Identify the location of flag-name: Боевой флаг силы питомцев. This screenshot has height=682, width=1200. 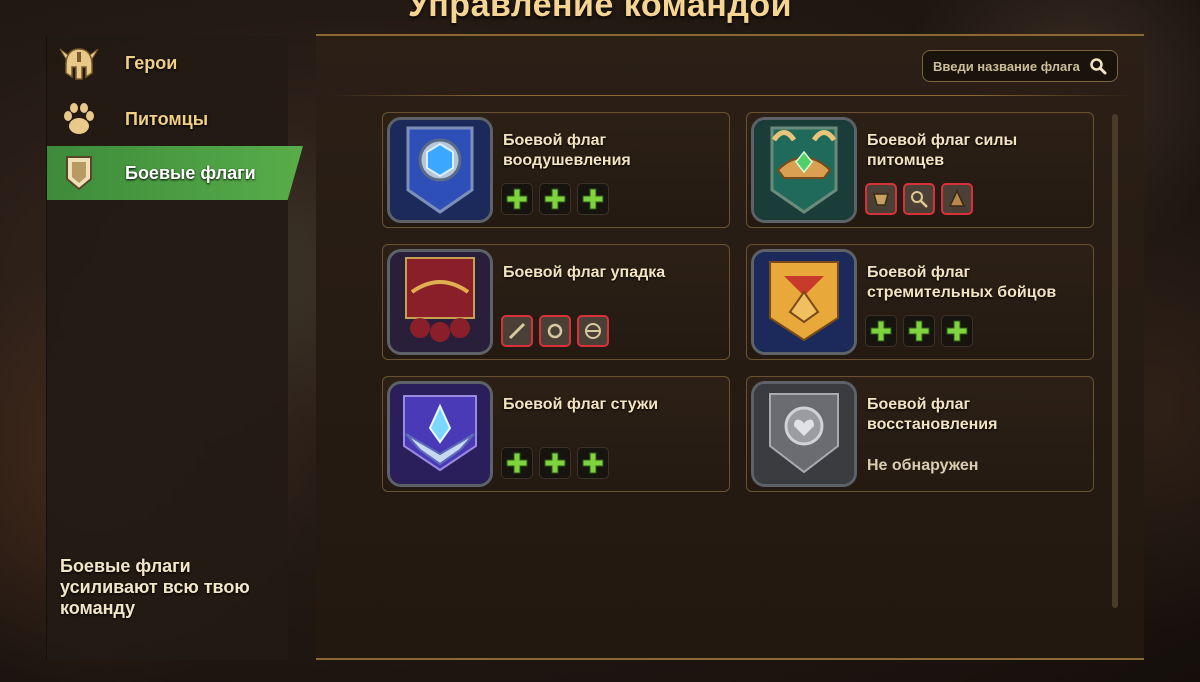
(942, 150).